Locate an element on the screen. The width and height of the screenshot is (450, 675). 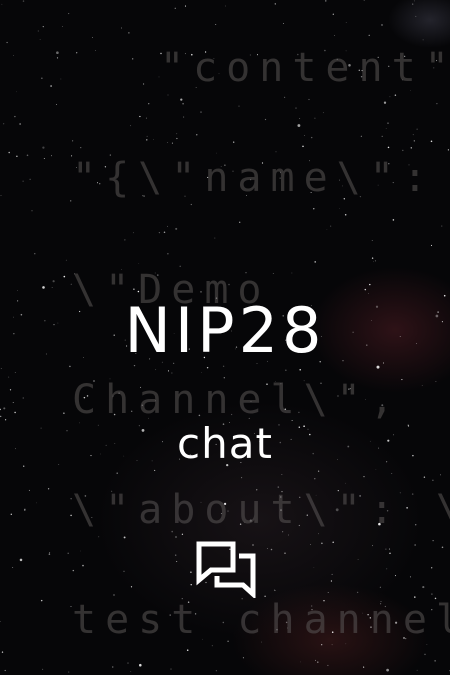
background-code-line: Channel\", is located at coordinates (237, 400).